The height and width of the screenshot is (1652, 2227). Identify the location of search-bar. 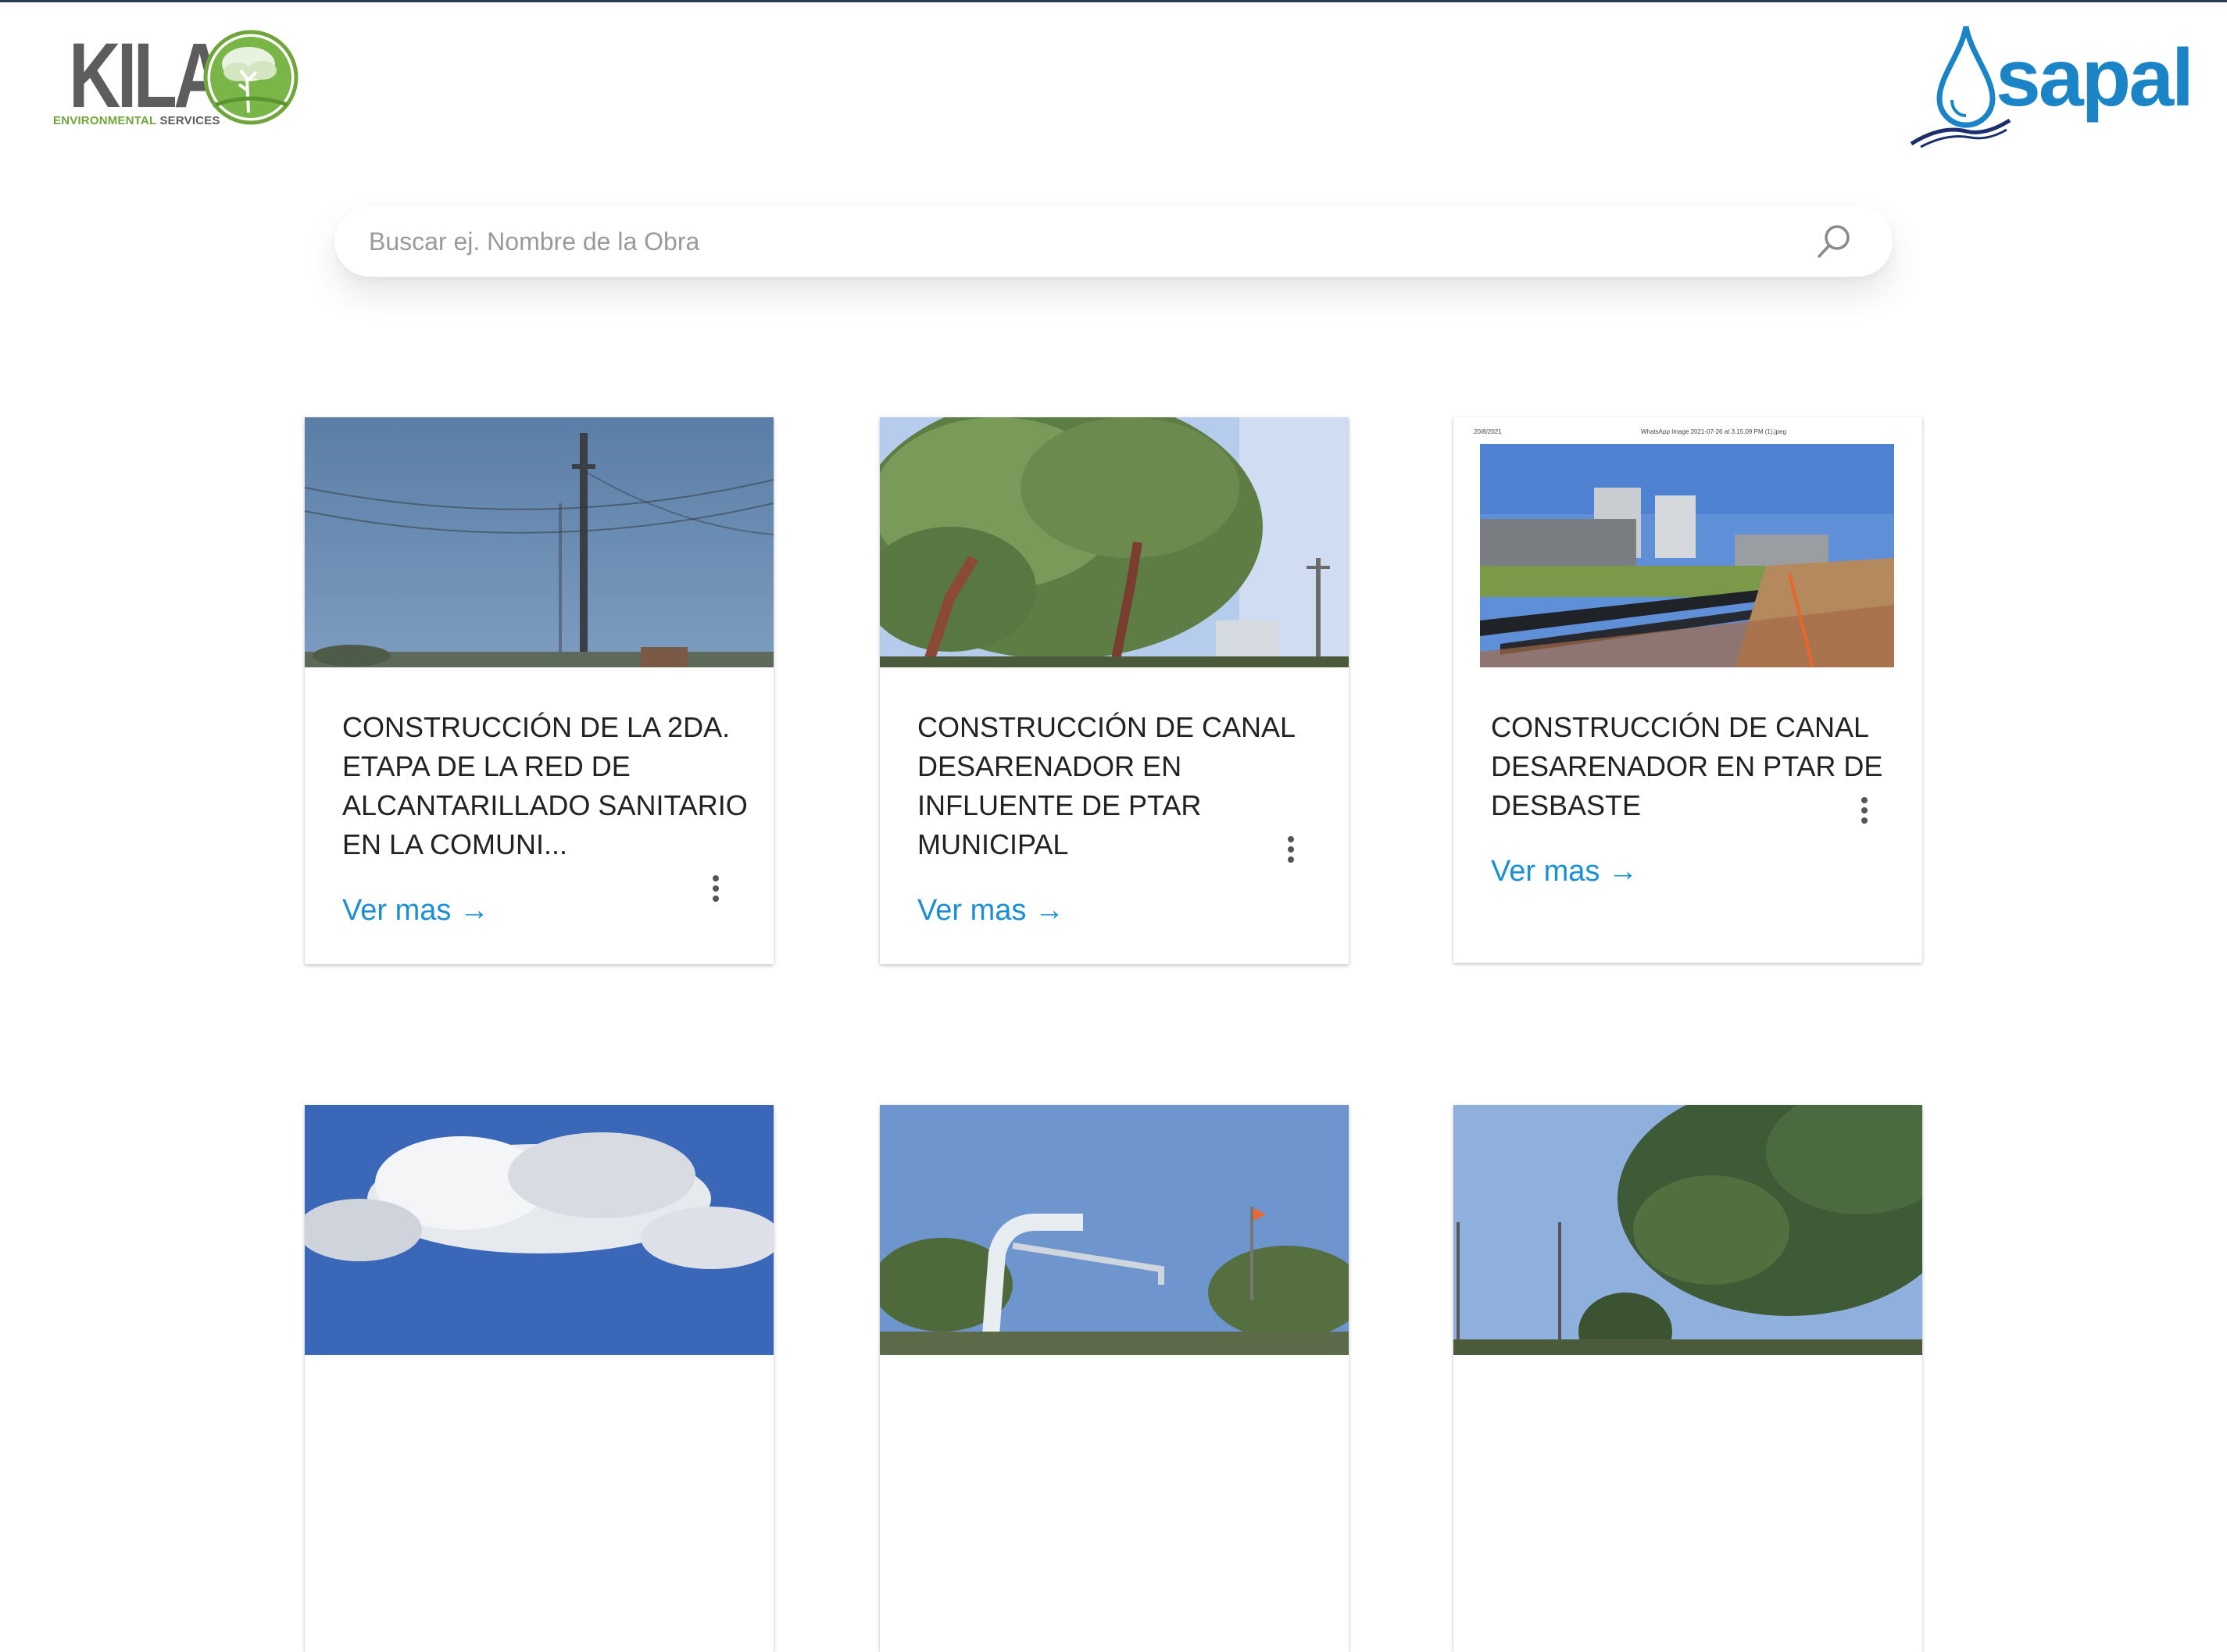
(1113, 241).